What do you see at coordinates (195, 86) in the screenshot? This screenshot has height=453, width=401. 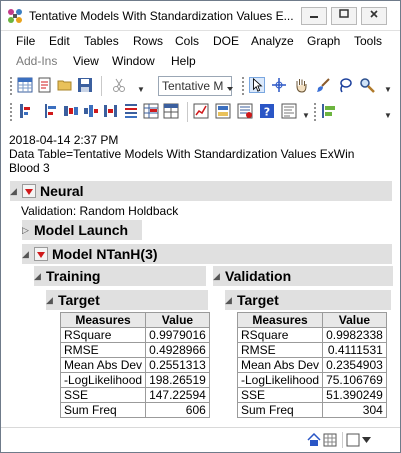 I see `table-selector-combo: Tentative M` at bounding box center [195, 86].